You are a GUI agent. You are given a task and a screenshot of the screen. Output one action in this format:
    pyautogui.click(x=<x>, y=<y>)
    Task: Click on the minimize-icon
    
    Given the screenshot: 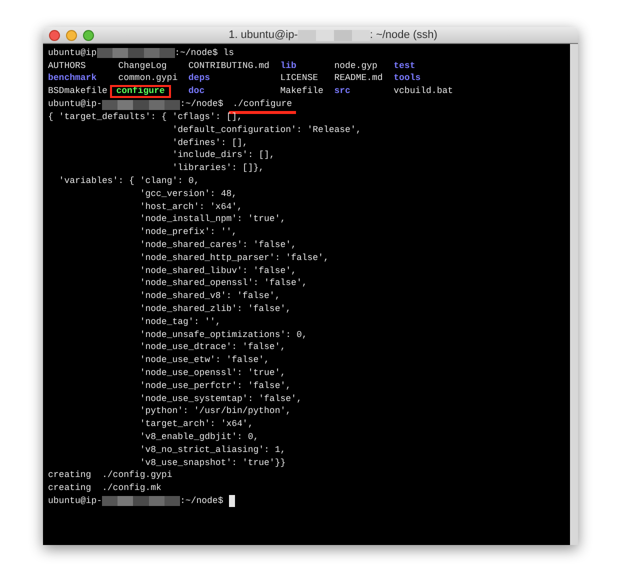 What is the action you would take?
    pyautogui.click(x=71, y=35)
    